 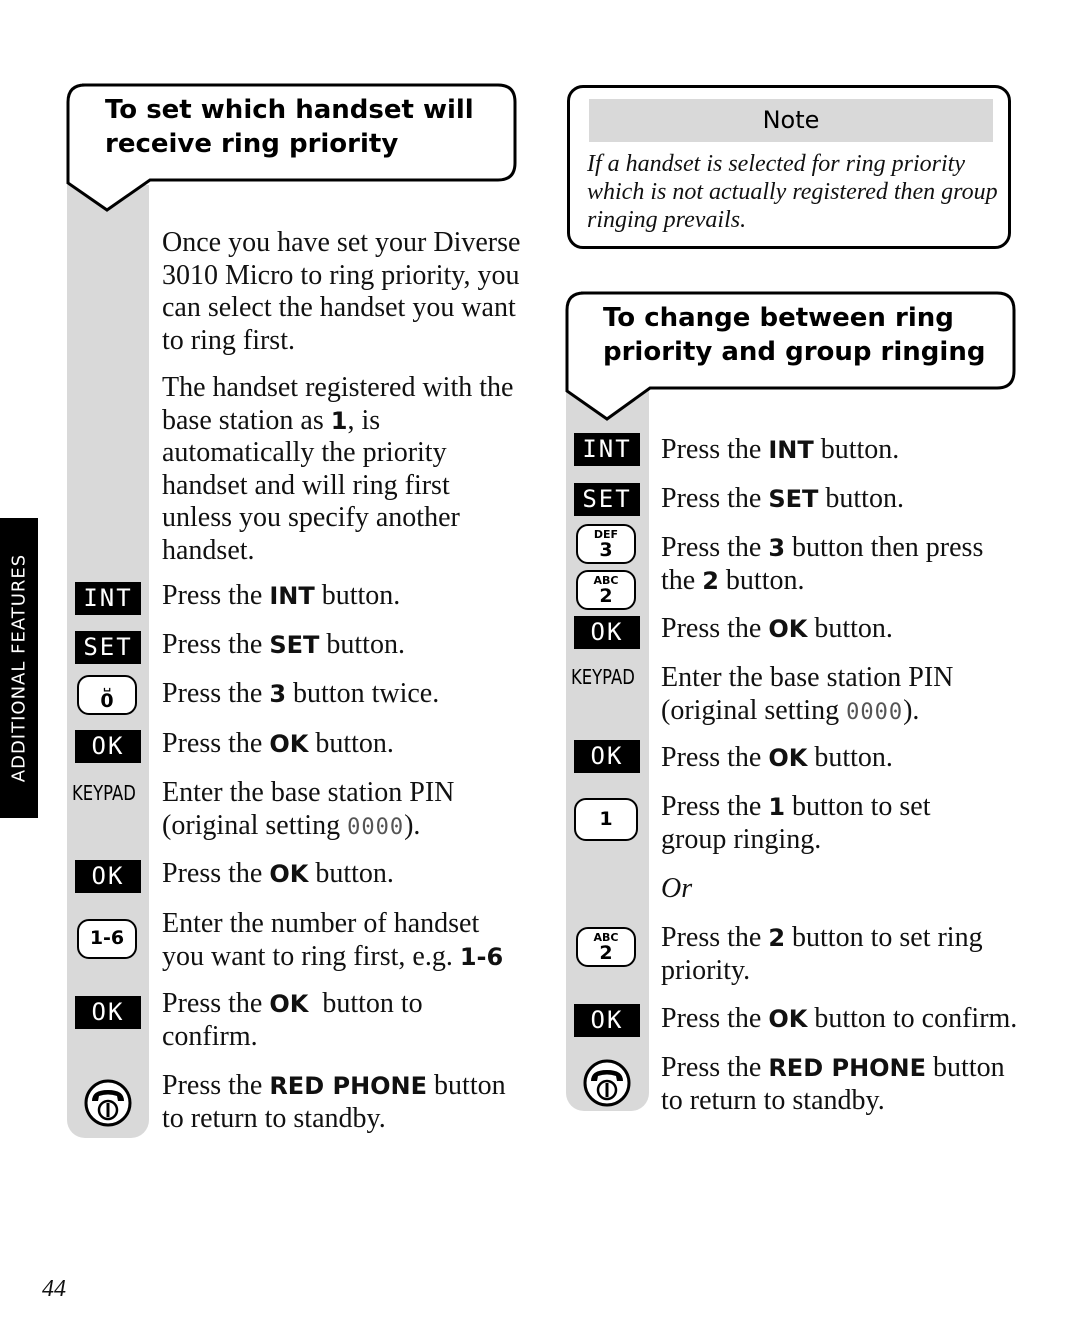 I want to click on key-main-label: 1, so click(x=606, y=819).